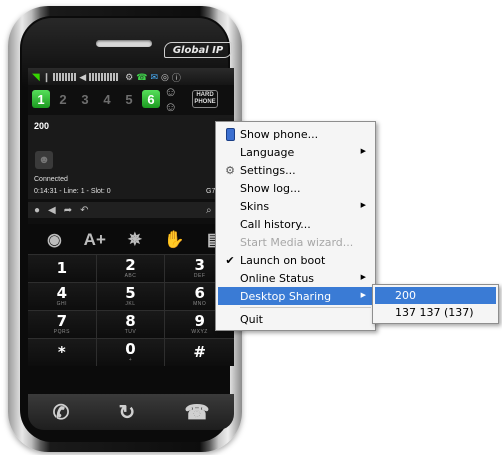 The height and width of the screenshot is (455, 502). What do you see at coordinates (251, 319) in the screenshot?
I see `menu-item-label: Quit` at bounding box center [251, 319].